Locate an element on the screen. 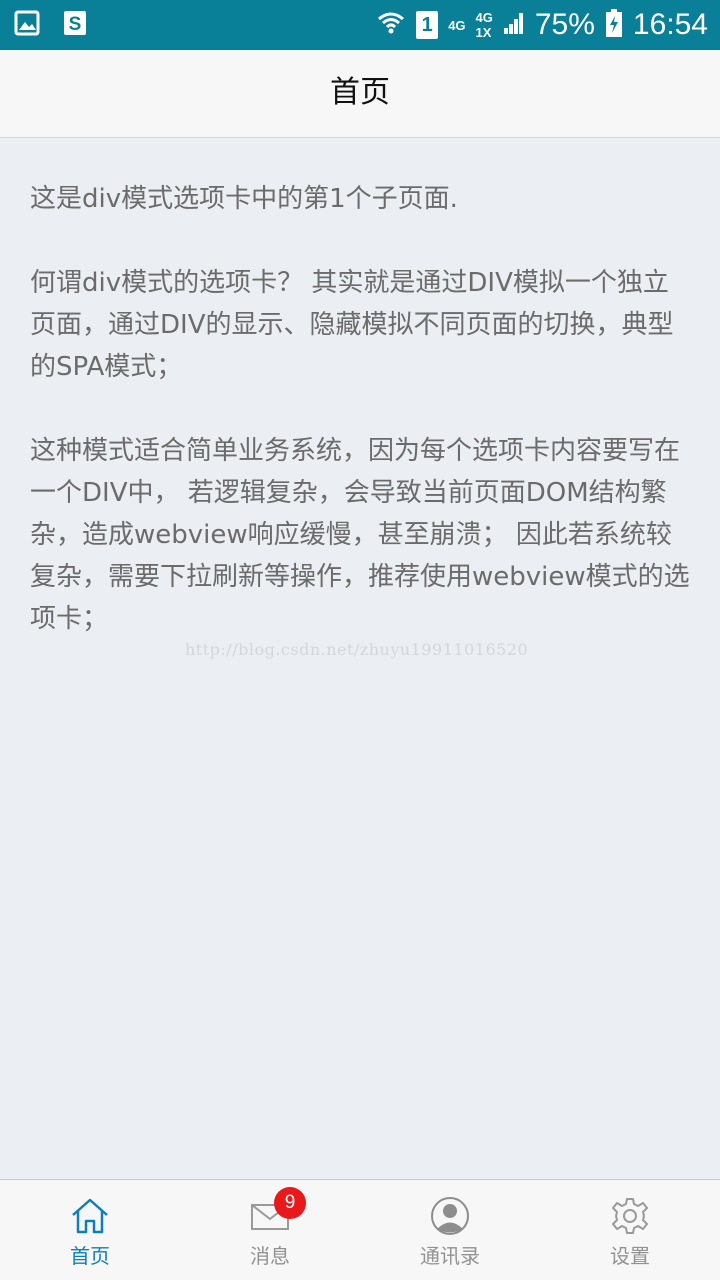 The image size is (720, 1280). home-icon is located at coordinates (90, 1216).